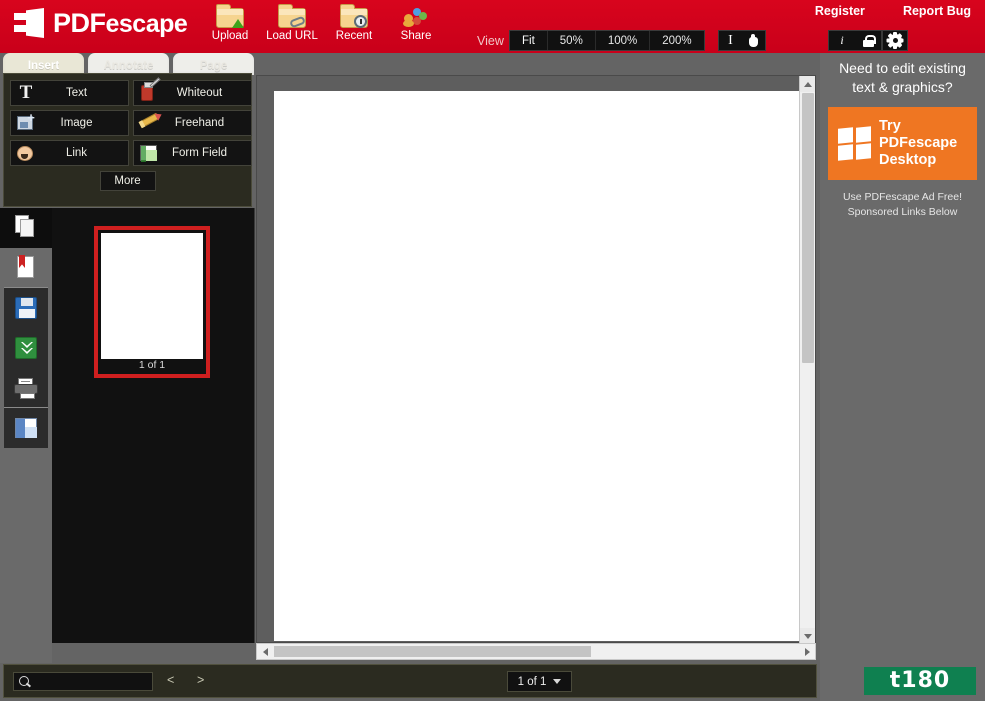  I want to click on search-input, so click(105, 681).